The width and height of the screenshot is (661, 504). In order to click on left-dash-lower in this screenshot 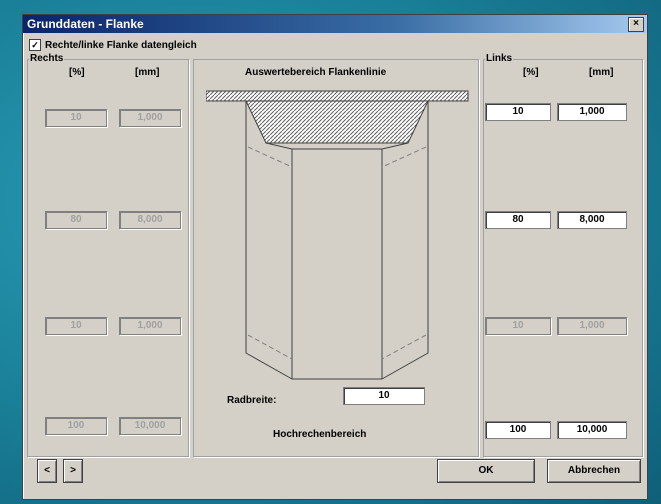, I will do `click(270, 347)`.